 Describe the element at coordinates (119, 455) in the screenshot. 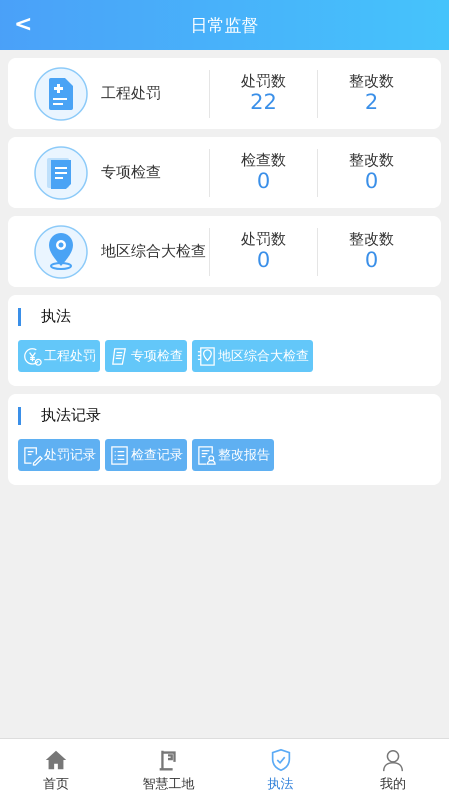

I see `list-icon` at that location.